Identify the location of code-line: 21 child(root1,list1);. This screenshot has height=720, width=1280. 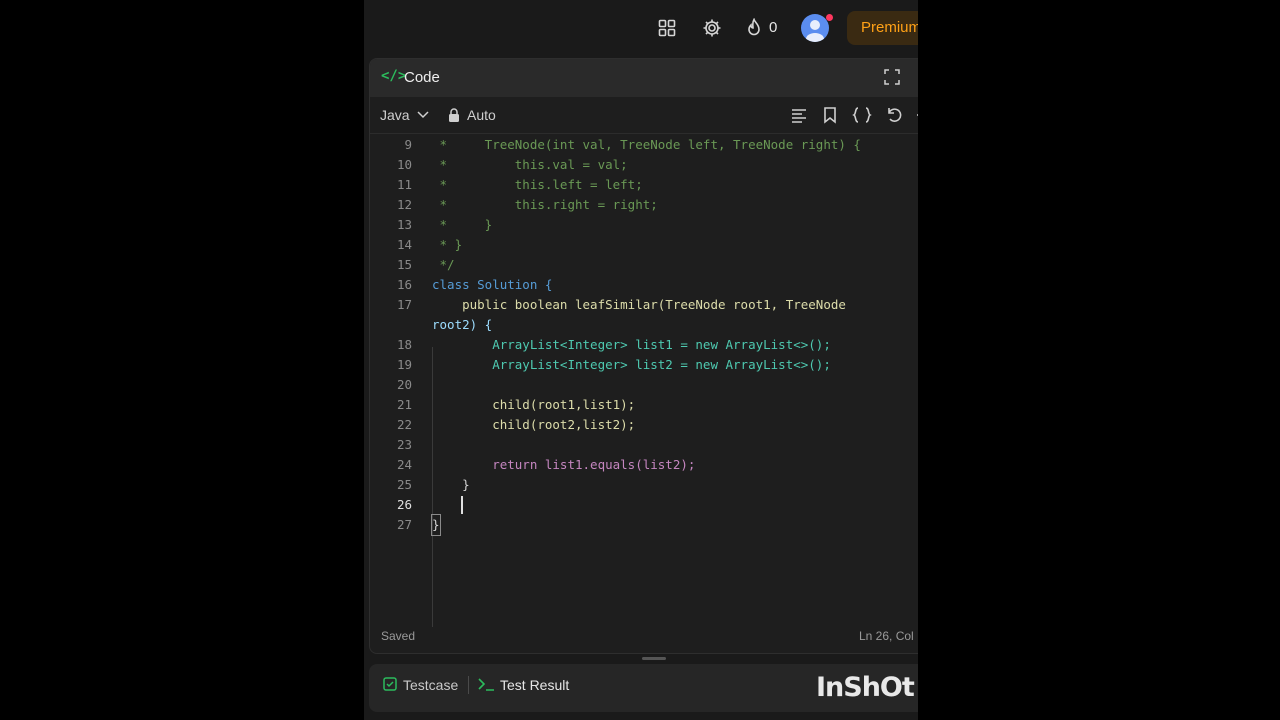
(516, 404).